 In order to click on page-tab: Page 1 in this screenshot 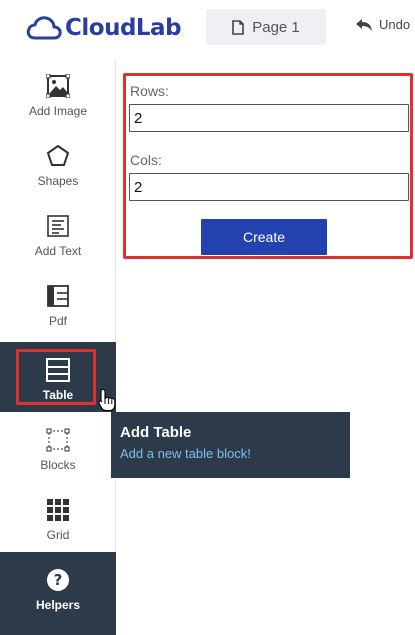, I will do `click(266, 27)`.